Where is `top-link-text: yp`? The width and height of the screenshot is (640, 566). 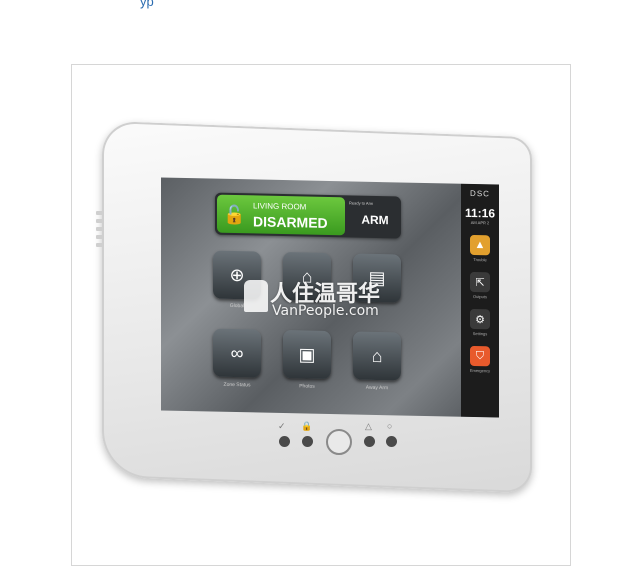
top-link-text: yp is located at coordinates (147, 4).